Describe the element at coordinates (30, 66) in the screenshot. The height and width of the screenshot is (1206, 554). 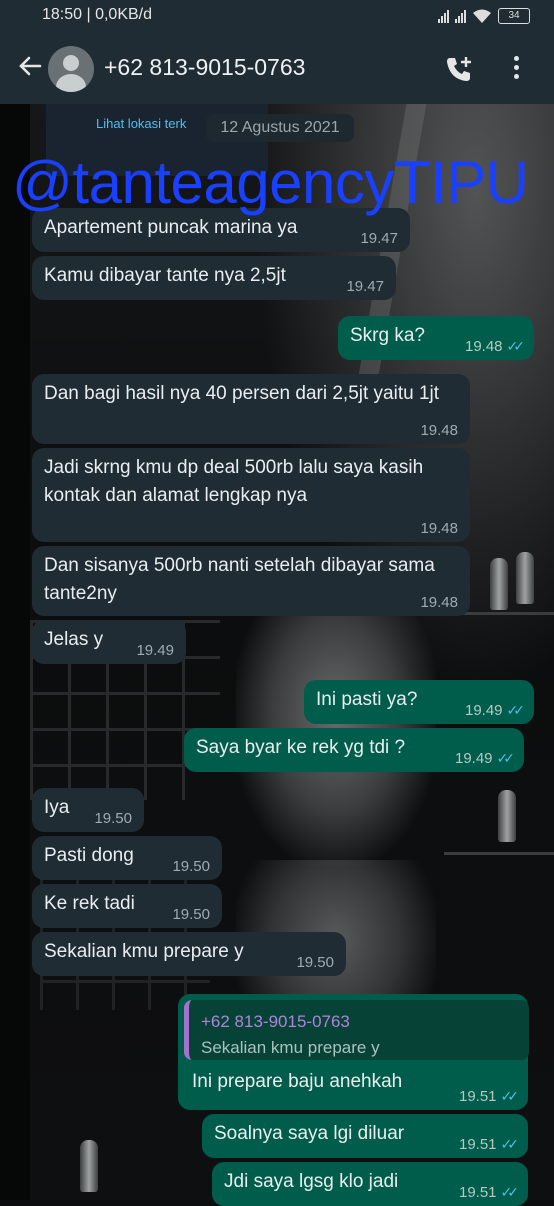
I see `back-arrow-icon` at that location.